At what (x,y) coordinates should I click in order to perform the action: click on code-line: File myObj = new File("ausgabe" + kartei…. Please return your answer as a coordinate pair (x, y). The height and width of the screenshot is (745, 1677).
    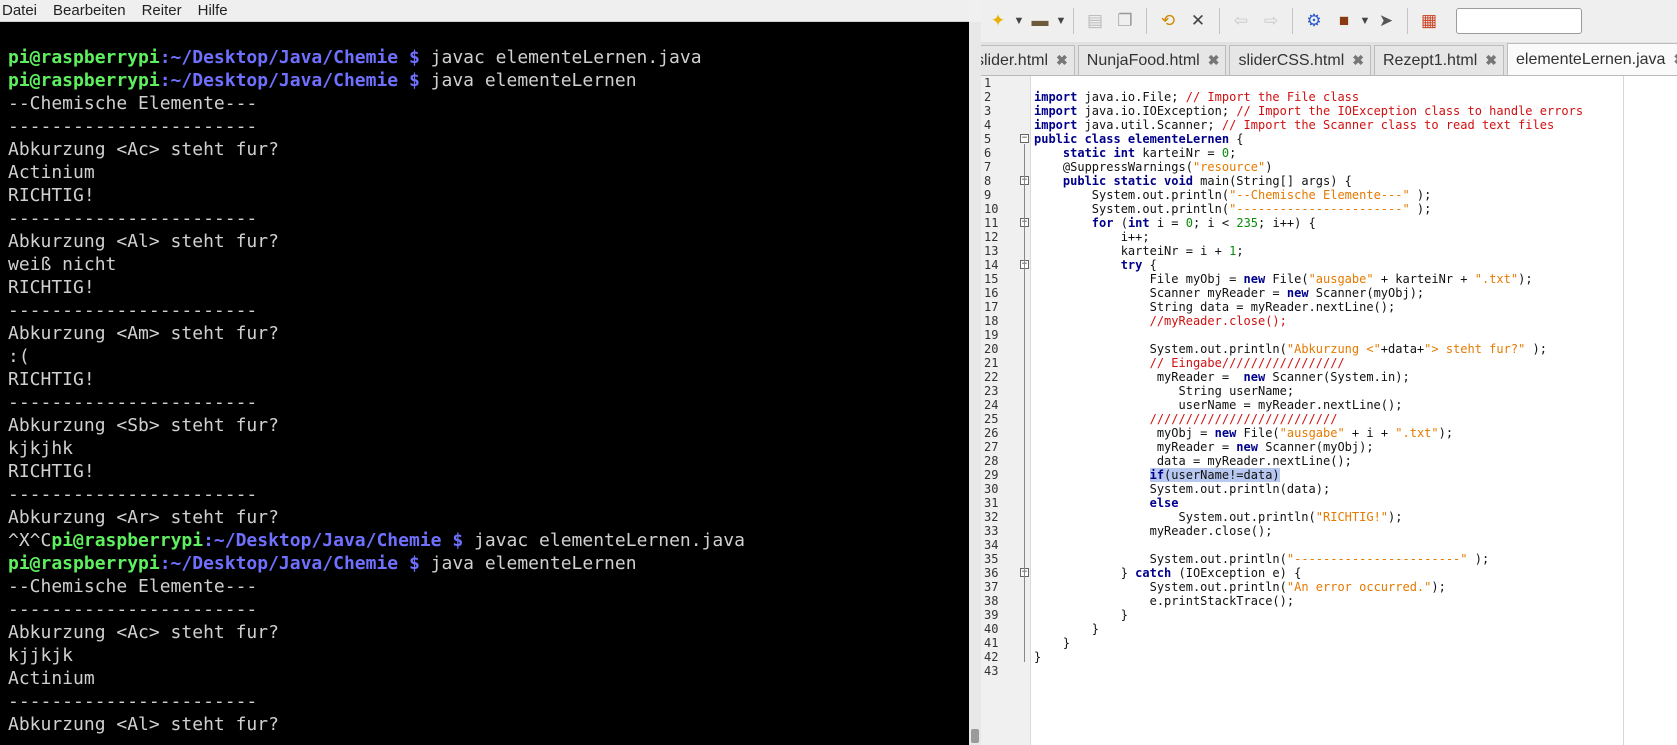
    Looking at the image, I should click on (1354, 279).